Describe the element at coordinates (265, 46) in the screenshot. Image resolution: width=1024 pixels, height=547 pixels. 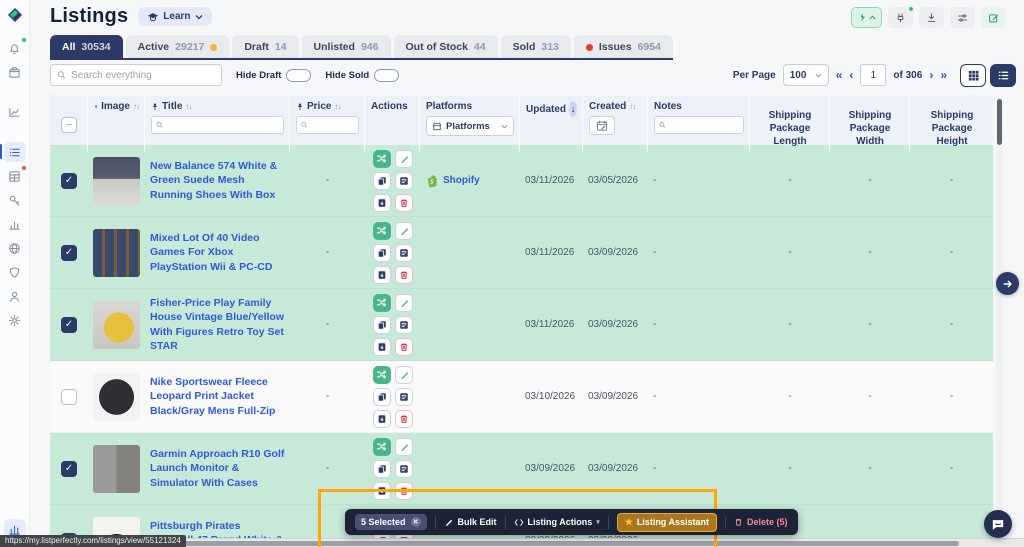
I see `tab-draft: Draft 14` at that location.